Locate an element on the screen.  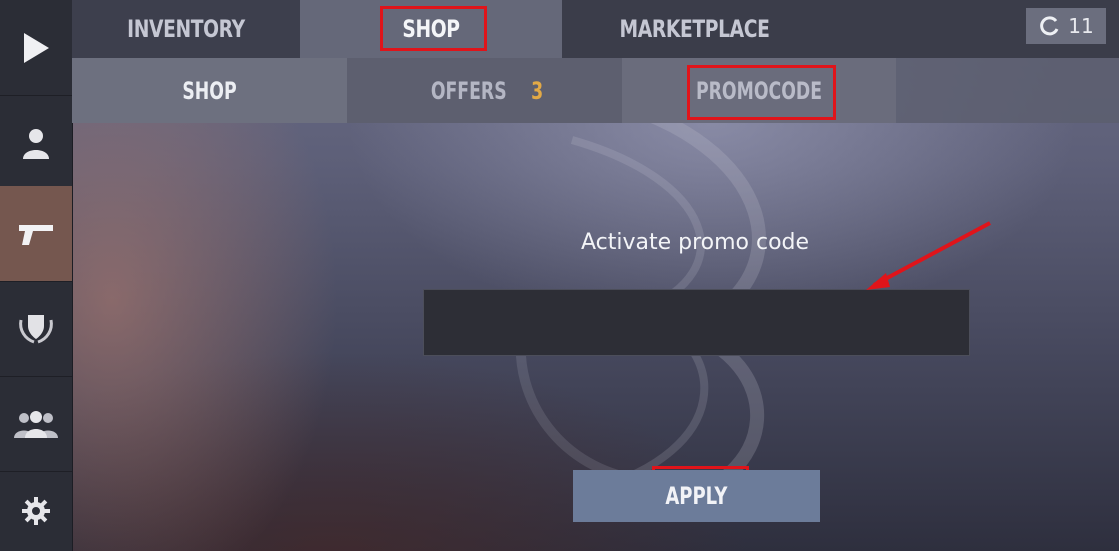
shield-laurel-icon is located at coordinates (36, 328).